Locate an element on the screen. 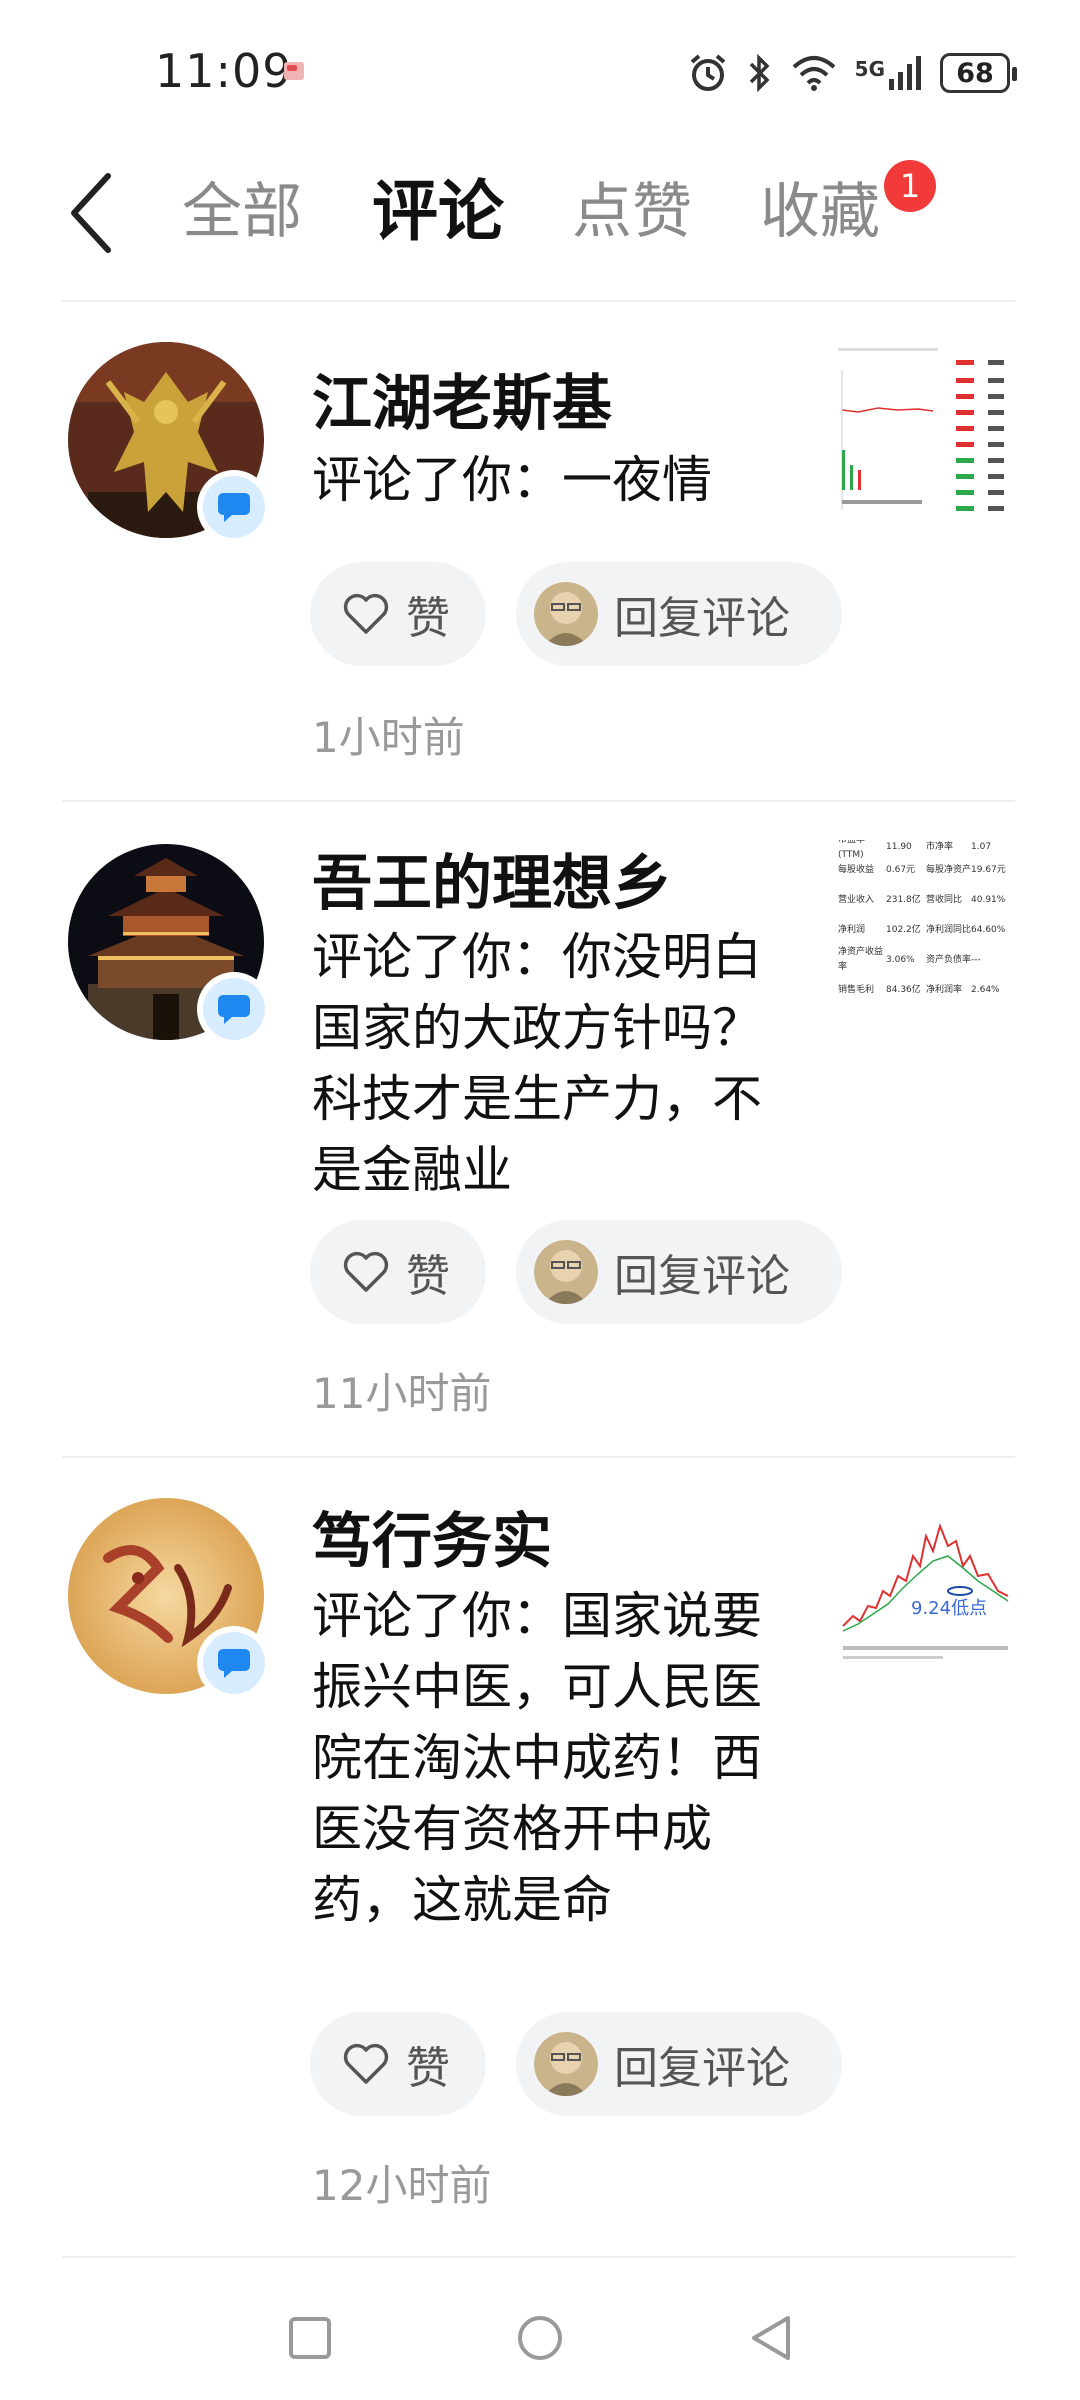  metric-label: 净利润同比 is located at coordinates (949, 929).